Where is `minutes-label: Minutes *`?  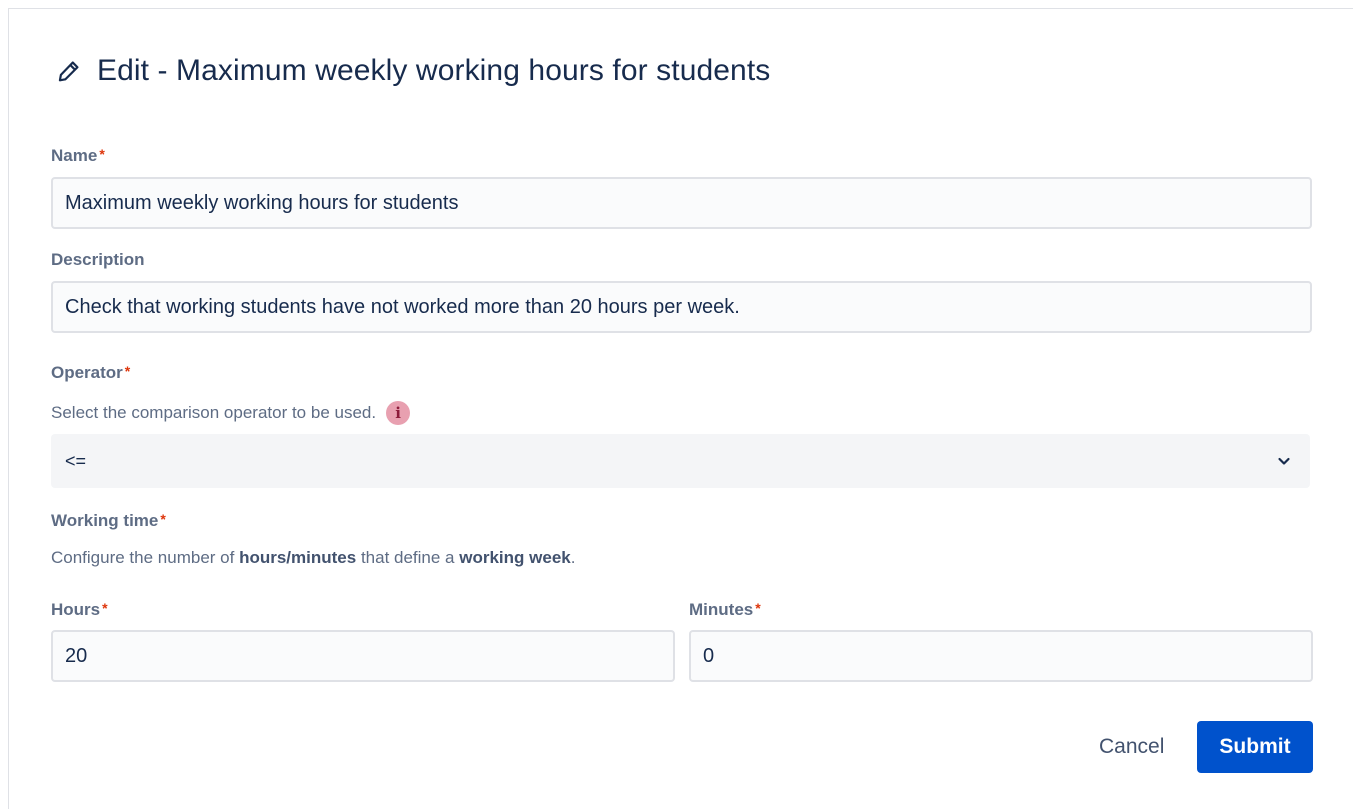 minutes-label: Minutes * is located at coordinates (725, 610).